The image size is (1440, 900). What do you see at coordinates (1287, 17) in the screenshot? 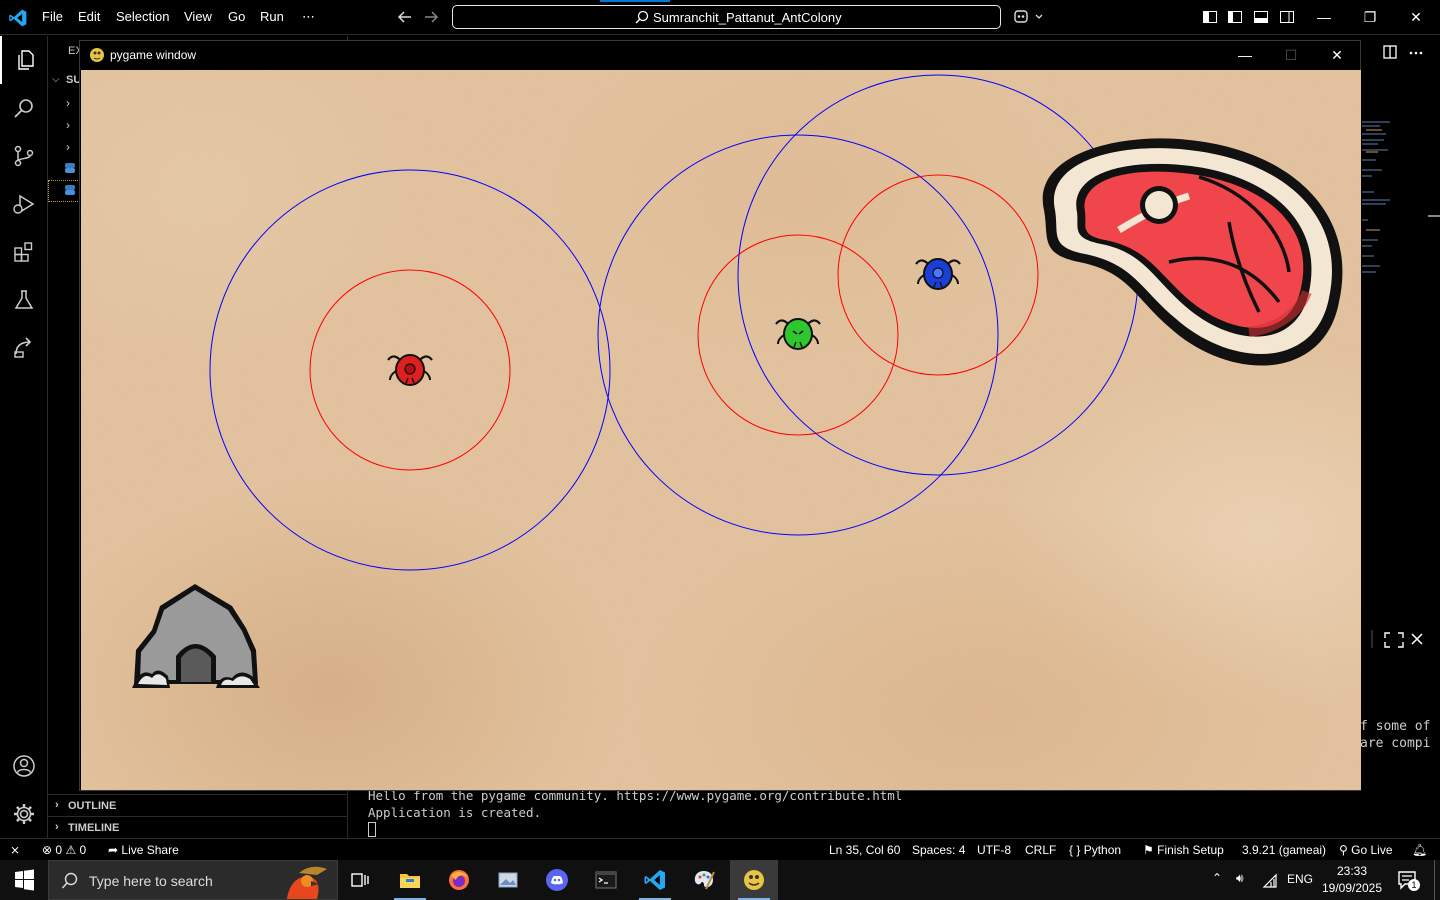
I see `toggle-secondary-sidebar-icon` at bounding box center [1287, 17].